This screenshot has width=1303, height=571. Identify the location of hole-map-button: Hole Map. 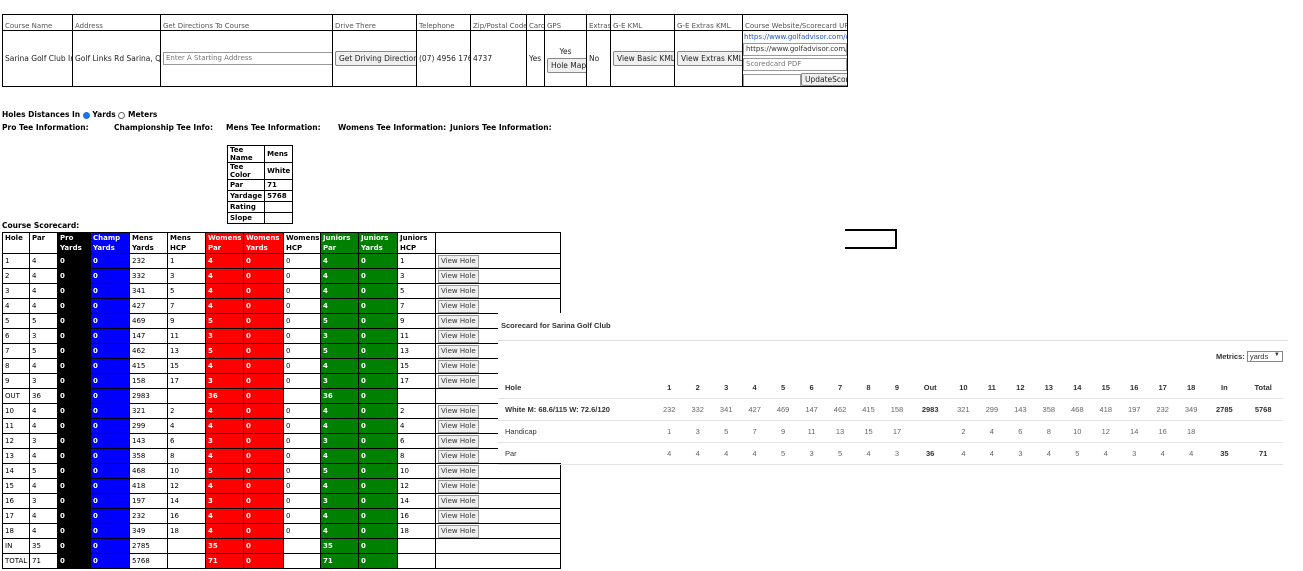
(566, 65).